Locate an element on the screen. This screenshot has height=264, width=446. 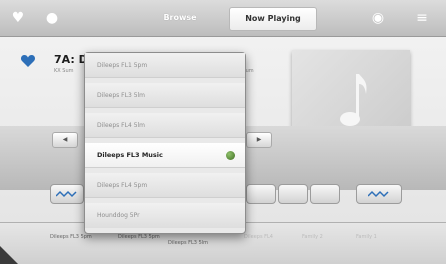
dropdown-item-selected: Dileeps FL3 Music is located at coordinates (165, 155).